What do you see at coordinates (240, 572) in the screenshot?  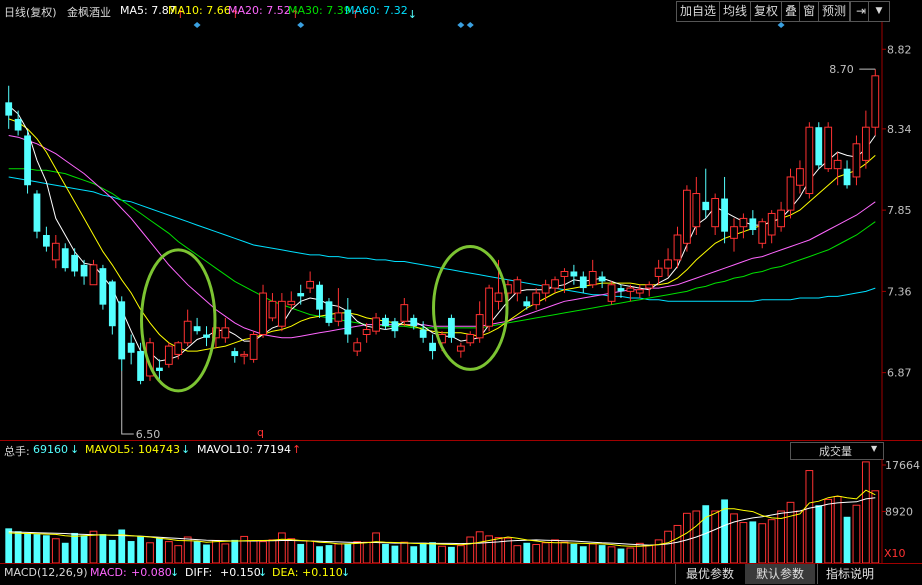 I see `diff-value: +0.150` at bounding box center [240, 572].